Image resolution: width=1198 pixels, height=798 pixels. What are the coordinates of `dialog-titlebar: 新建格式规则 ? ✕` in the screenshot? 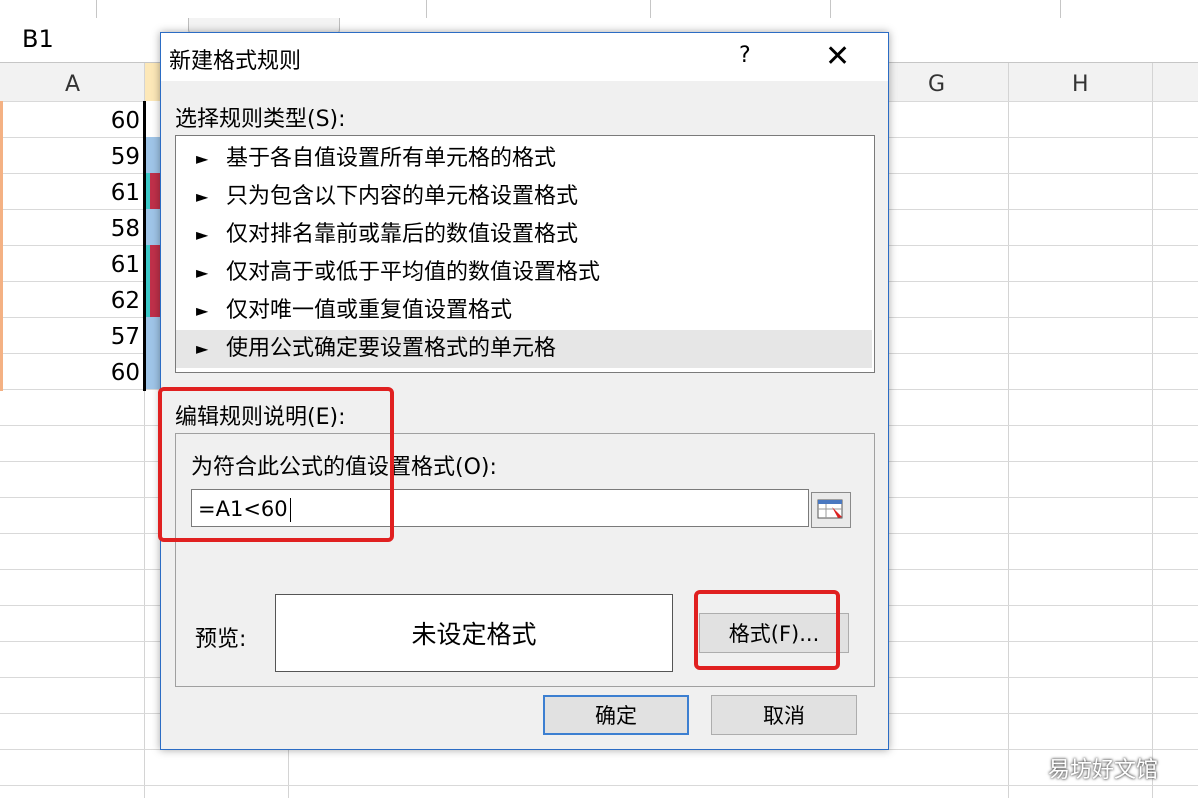 It's located at (524, 57).